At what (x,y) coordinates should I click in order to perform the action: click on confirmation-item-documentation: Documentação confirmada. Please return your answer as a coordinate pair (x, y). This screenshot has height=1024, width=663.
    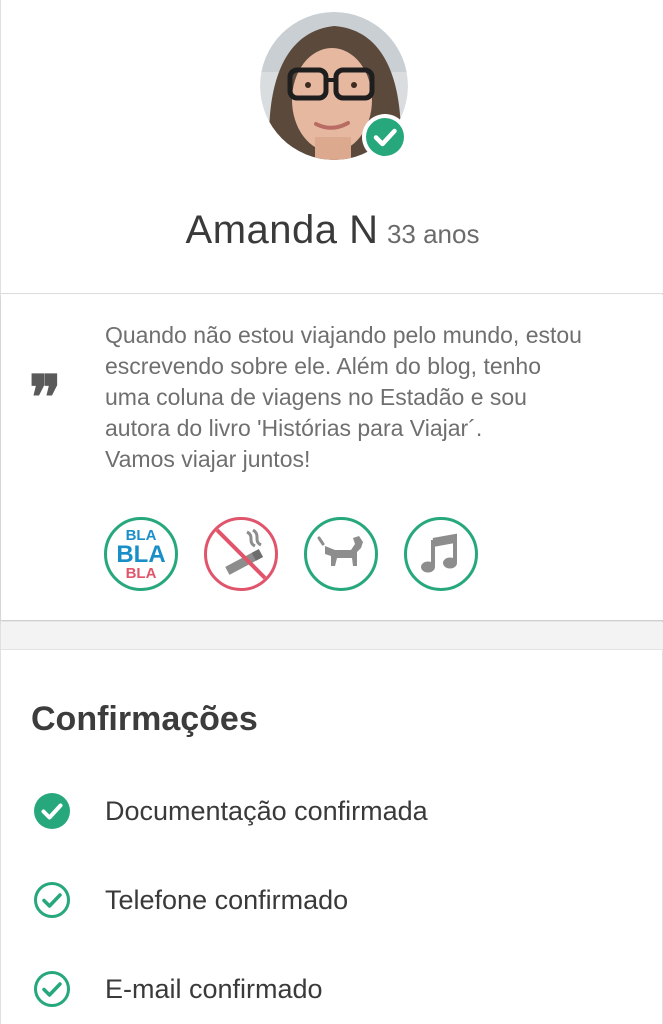
    Looking at the image, I should click on (230, 811).